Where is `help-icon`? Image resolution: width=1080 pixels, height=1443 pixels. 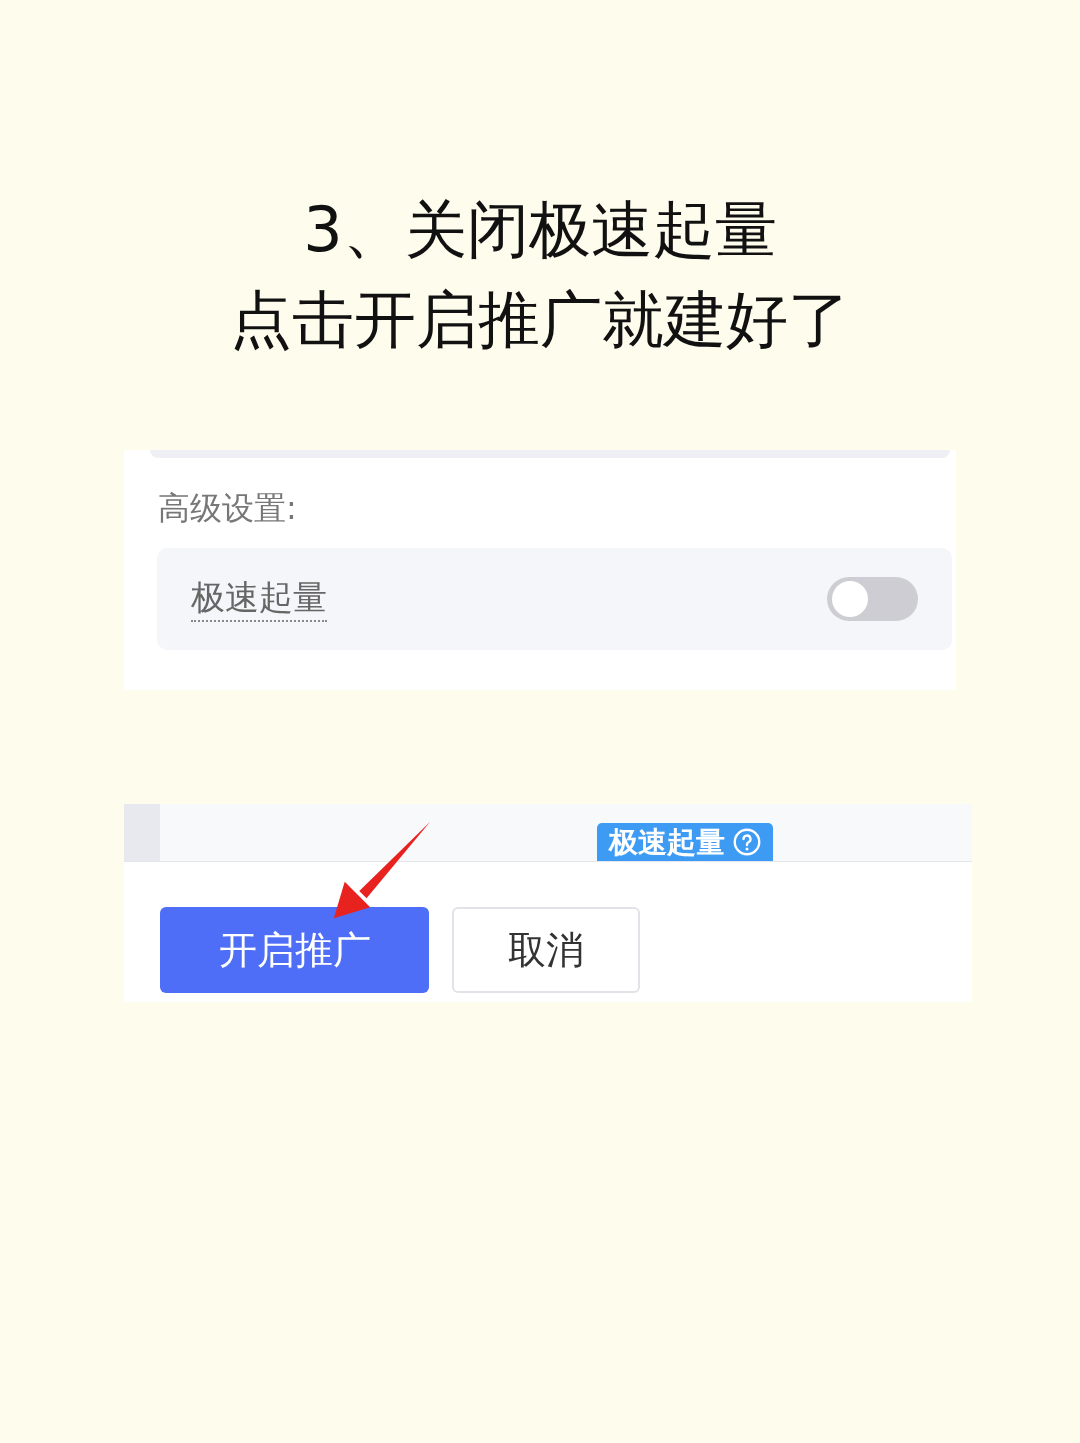
help-icon is located at coordinates (747, 842).